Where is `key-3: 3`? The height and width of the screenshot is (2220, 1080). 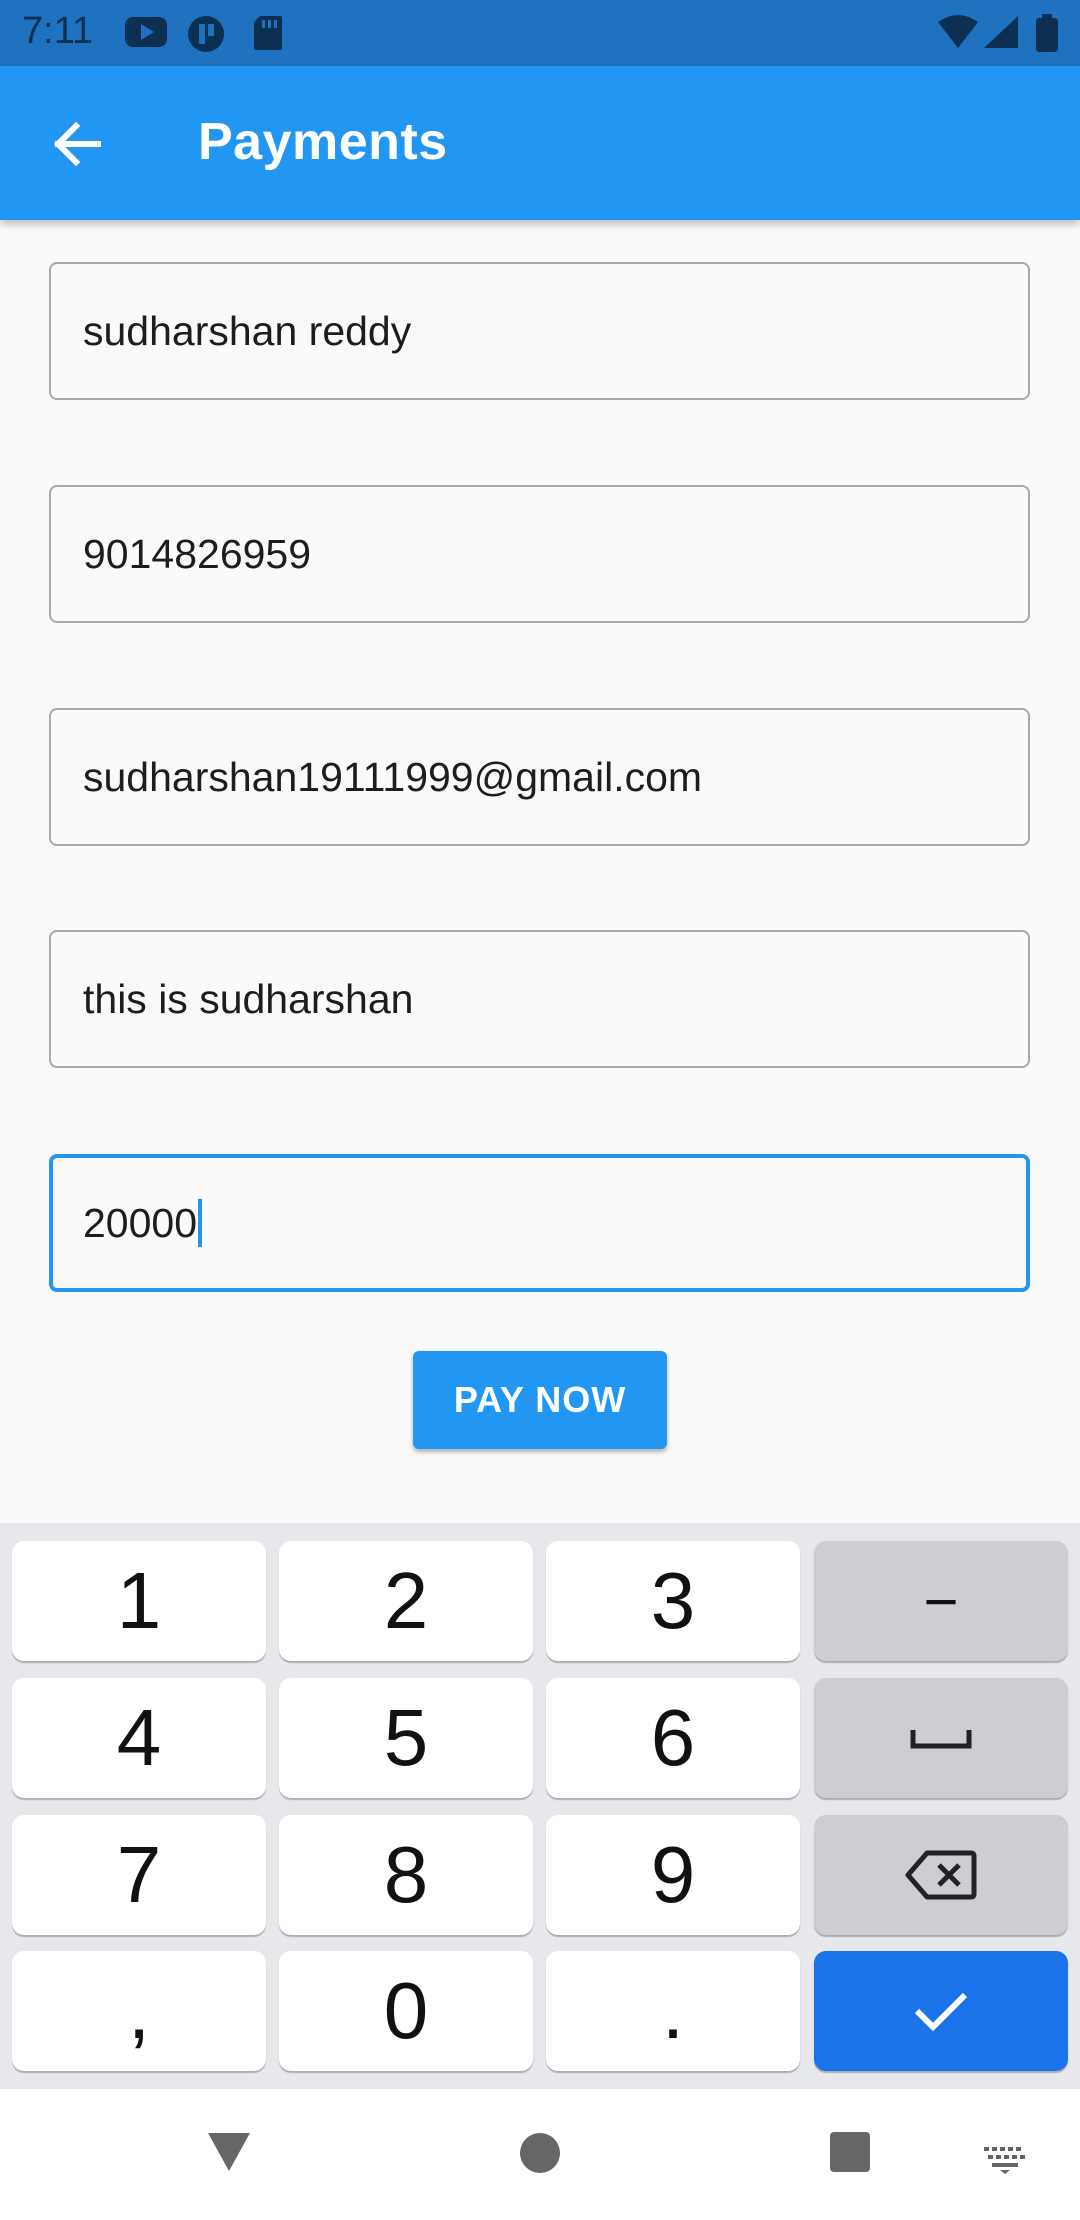
key-3: 3 is located at coordinates (673, 1601).